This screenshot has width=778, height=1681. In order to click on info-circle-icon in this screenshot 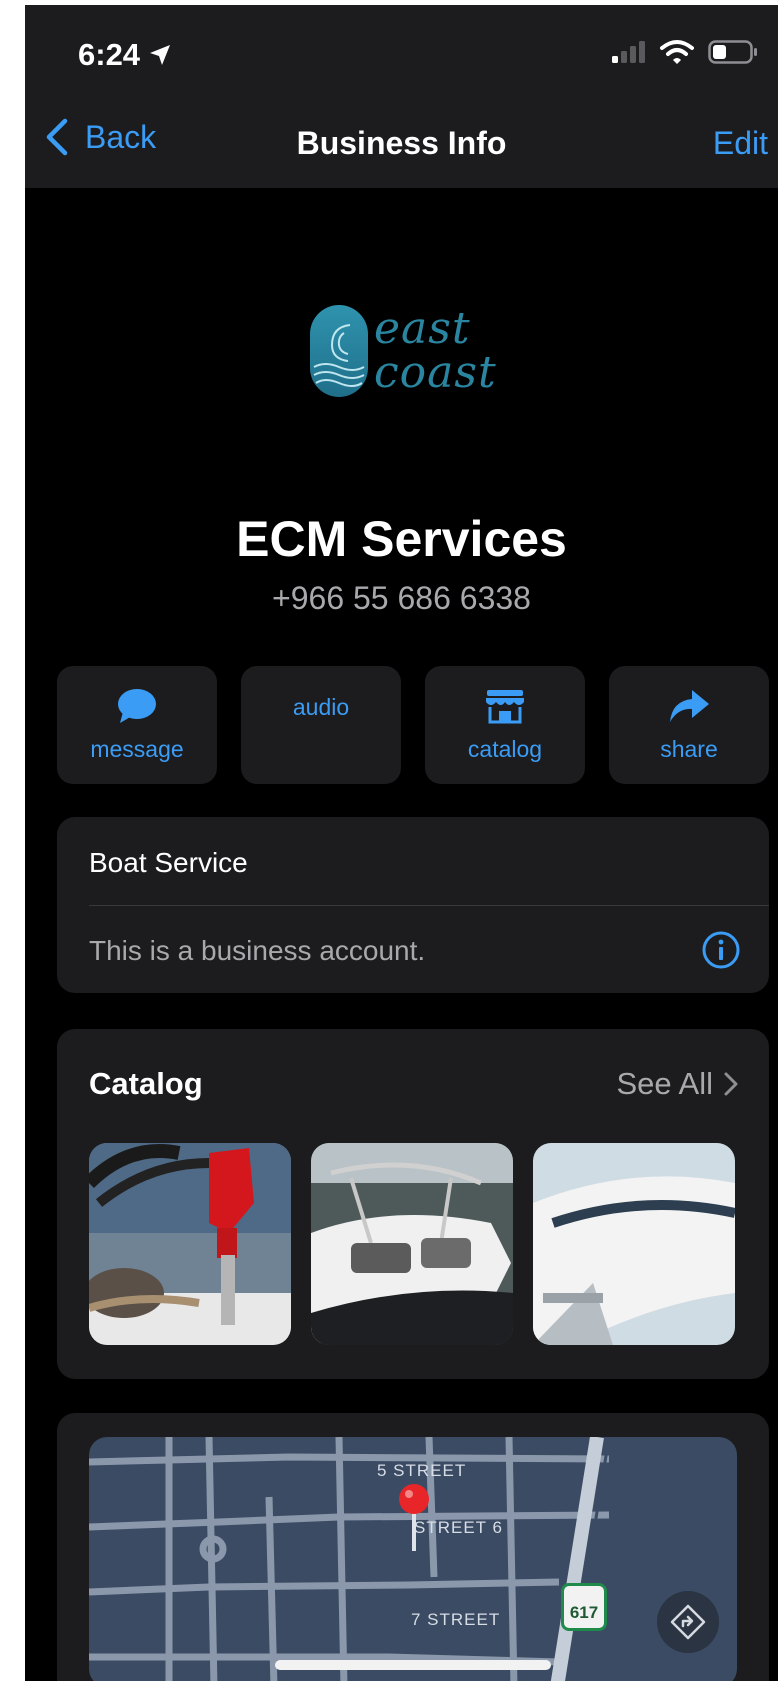, I will do `click(721, 950)`.